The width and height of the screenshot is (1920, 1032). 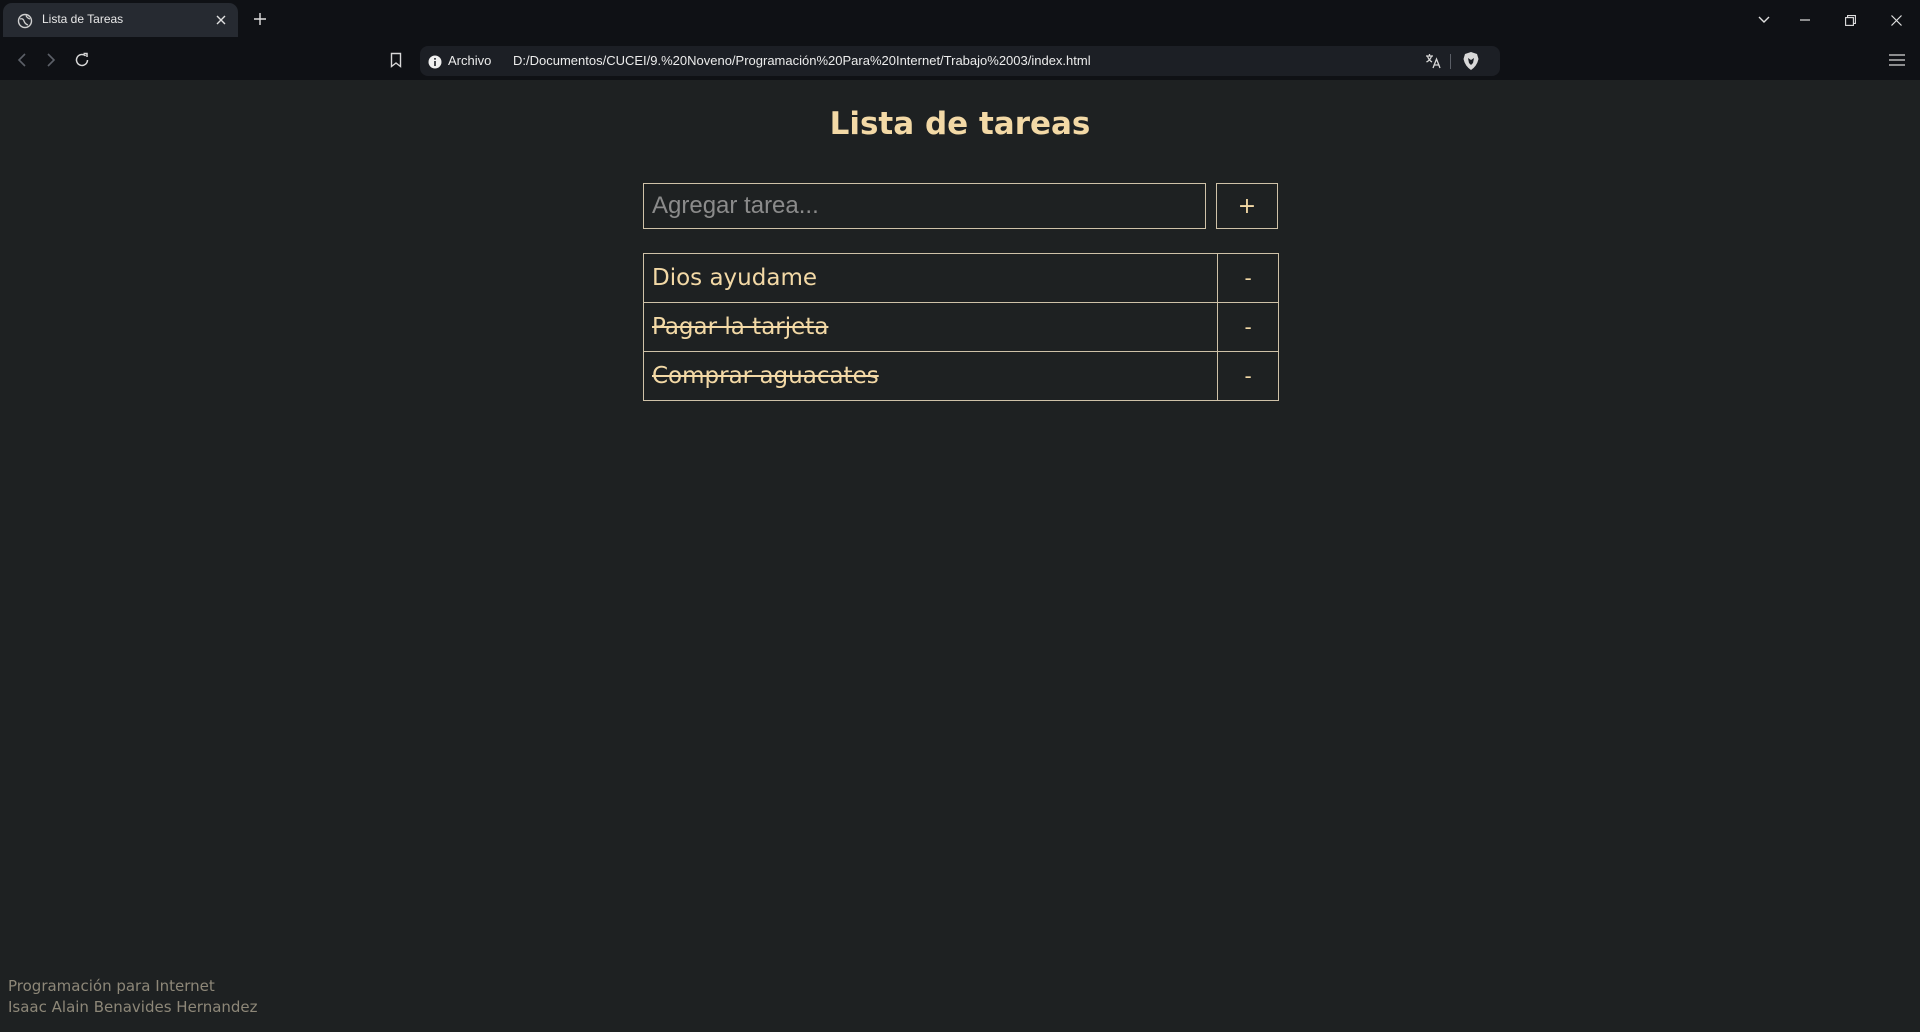 I want to click on info-icon, so click(x=435, y=61).